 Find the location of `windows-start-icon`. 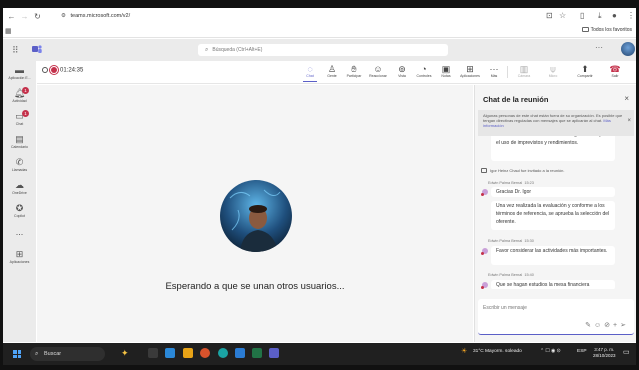

windows-start-icon is located at coordinates (17, 354).